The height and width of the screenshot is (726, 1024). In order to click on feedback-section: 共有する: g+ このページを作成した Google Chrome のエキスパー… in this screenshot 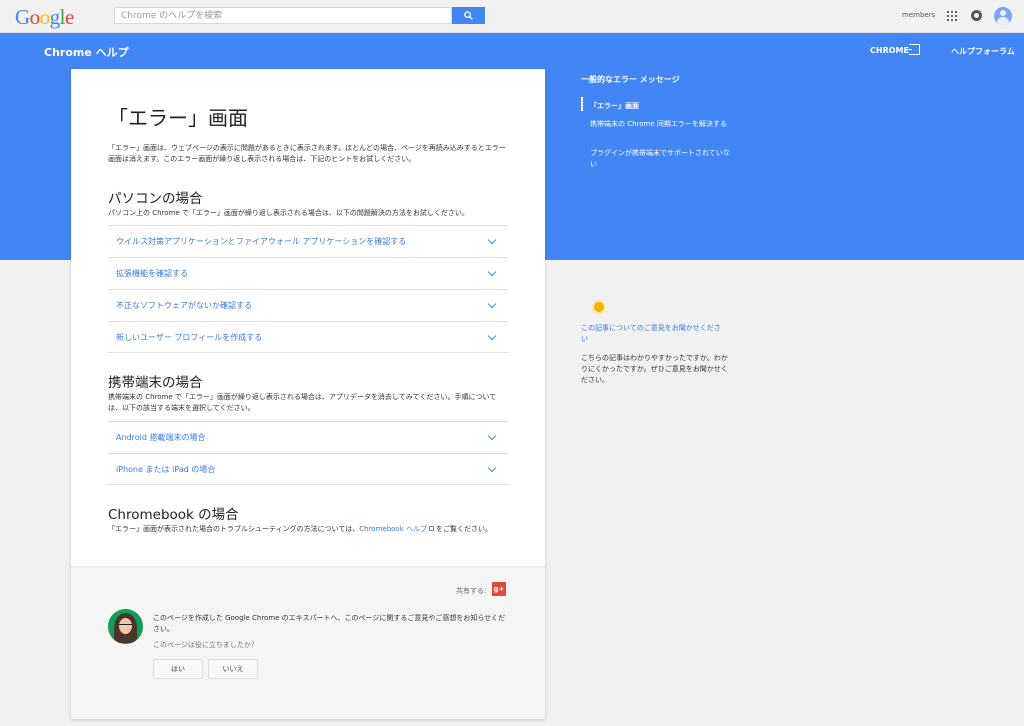, I will do `click(308, 642)`.